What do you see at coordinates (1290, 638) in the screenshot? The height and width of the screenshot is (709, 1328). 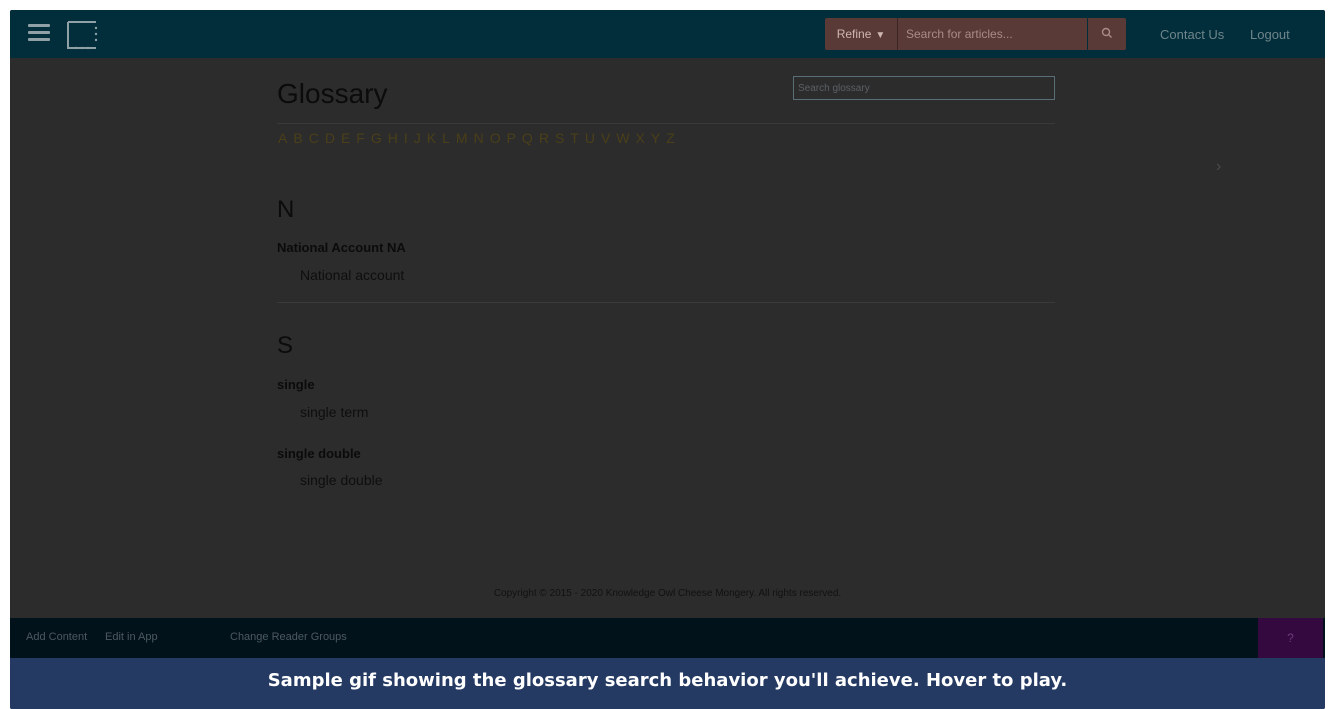 I see `help-button: ?` at bounding box center [1290, 638].